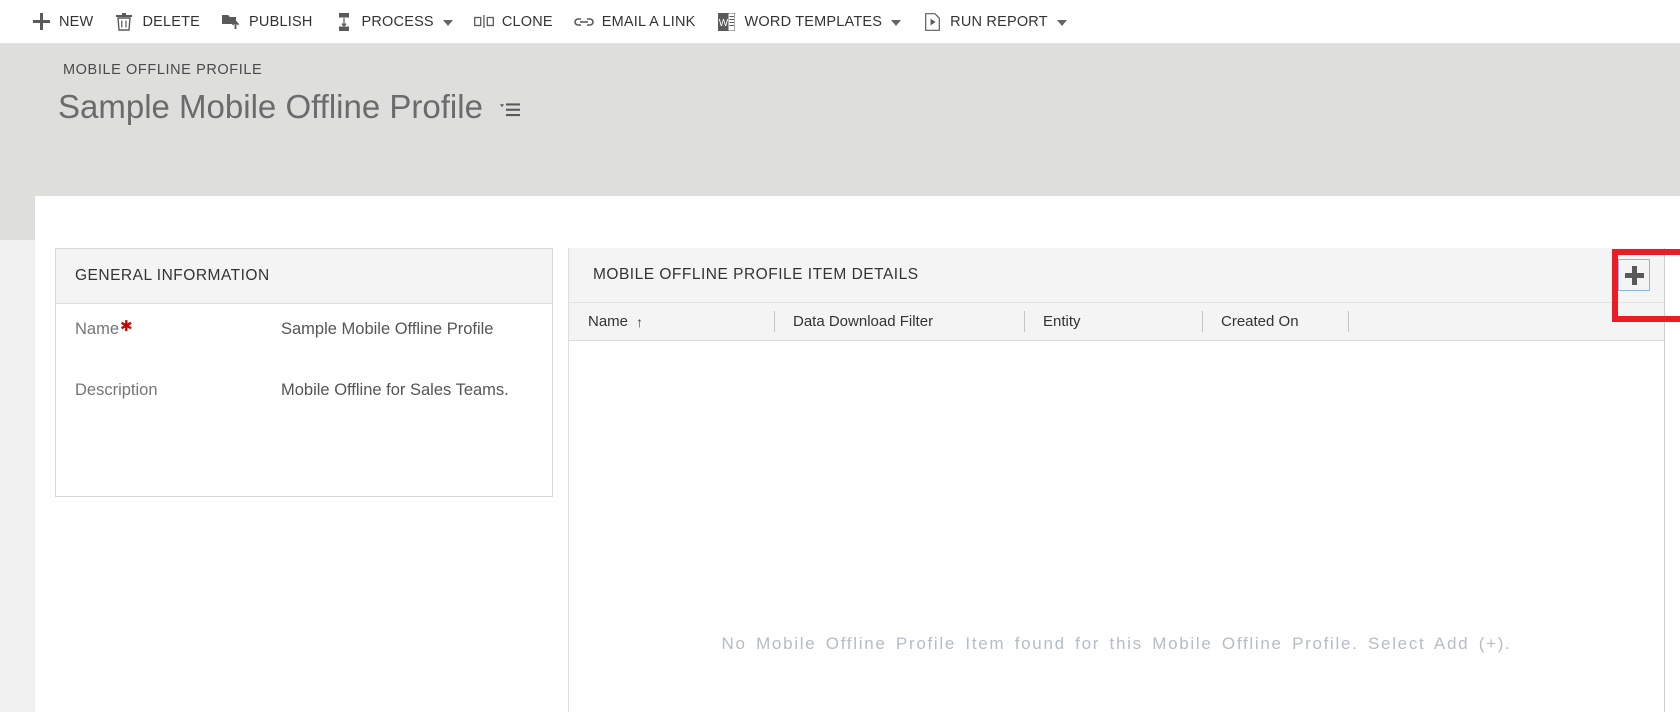 Image resolution: width=1680 pixels, height=712 pixels. What do you see at coordinates (17, 476) in the screenshot?
I see `left-rail` at bounding box center [17, 476].